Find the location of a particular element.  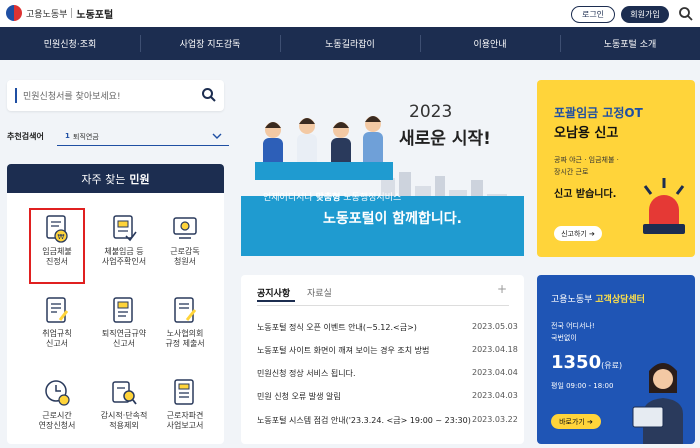

join-button: 회원가입 is located at coordinates (645, 14).